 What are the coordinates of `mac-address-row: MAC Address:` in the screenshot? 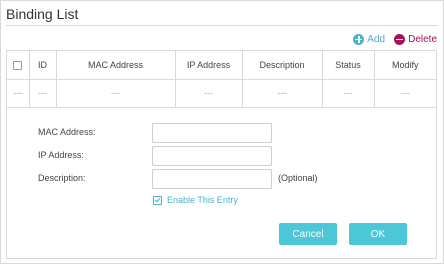 It's located at (221, 133).